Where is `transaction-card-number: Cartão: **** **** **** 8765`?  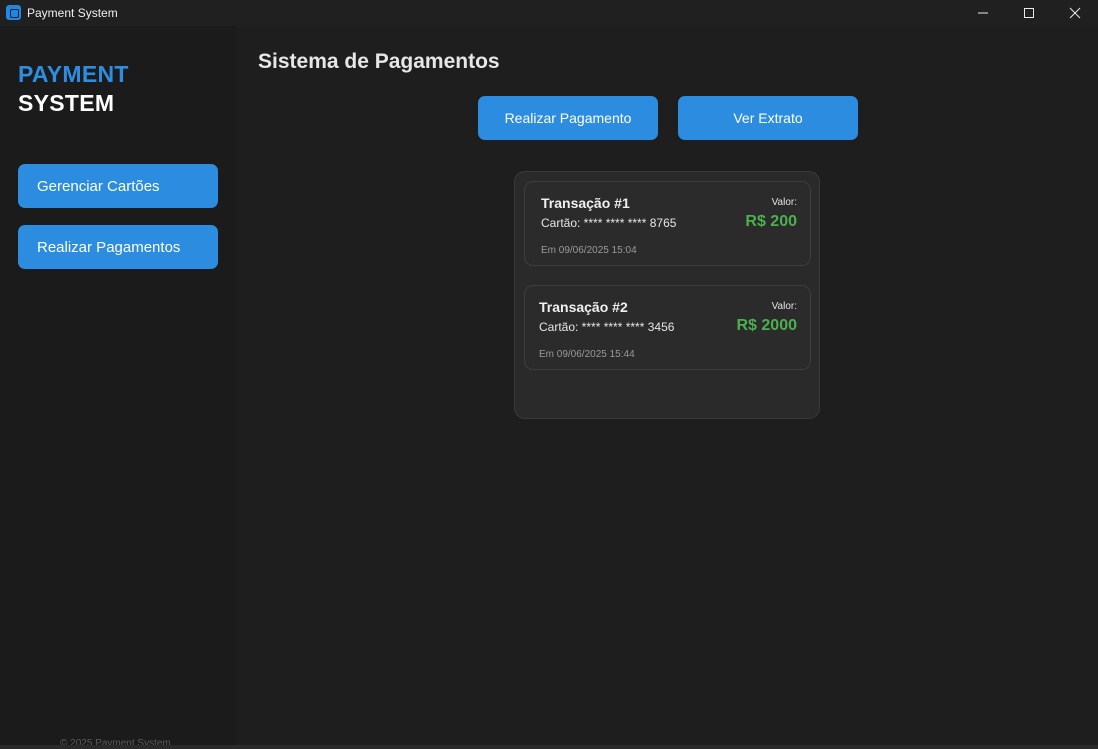
transaction-card-number: Cartão: **** **** **** 8765 is located at coordinates (609, 223).